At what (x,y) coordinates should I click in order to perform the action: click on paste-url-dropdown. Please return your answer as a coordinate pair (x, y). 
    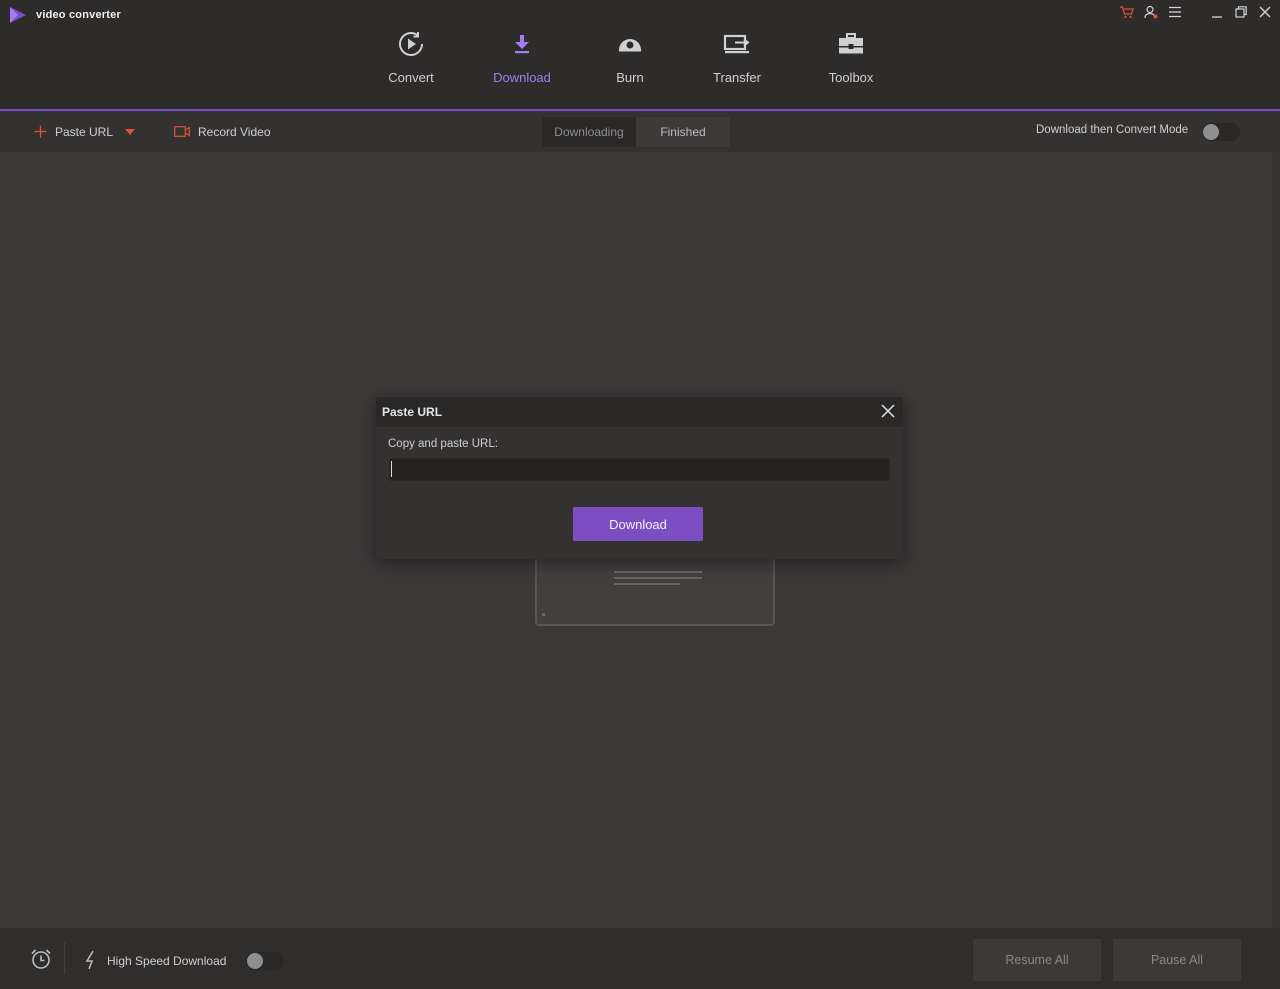
    Looking at the image, I should click on (130, 131).